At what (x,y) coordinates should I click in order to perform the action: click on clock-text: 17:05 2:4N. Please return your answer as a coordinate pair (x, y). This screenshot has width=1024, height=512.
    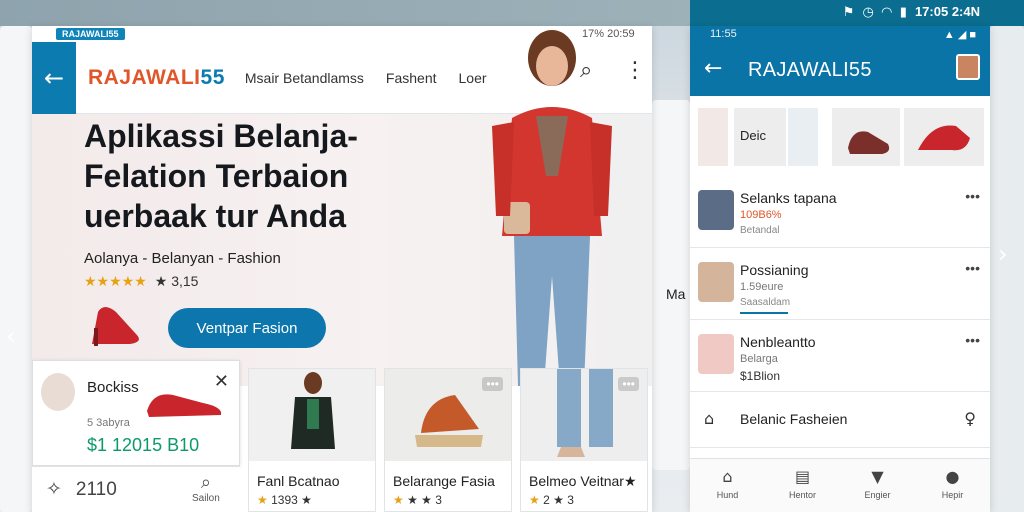
    Looking at the image, I should click on (947, 11).